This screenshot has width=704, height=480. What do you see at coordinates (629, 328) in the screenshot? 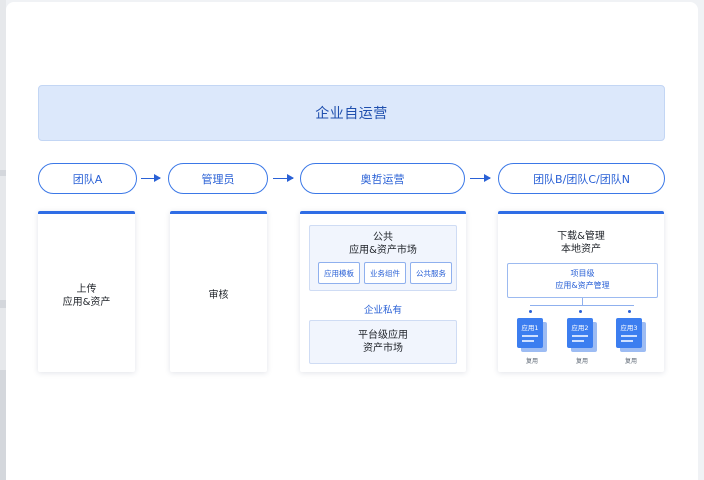
I see `app-name: 应用3` at bounding box center [629, 328].